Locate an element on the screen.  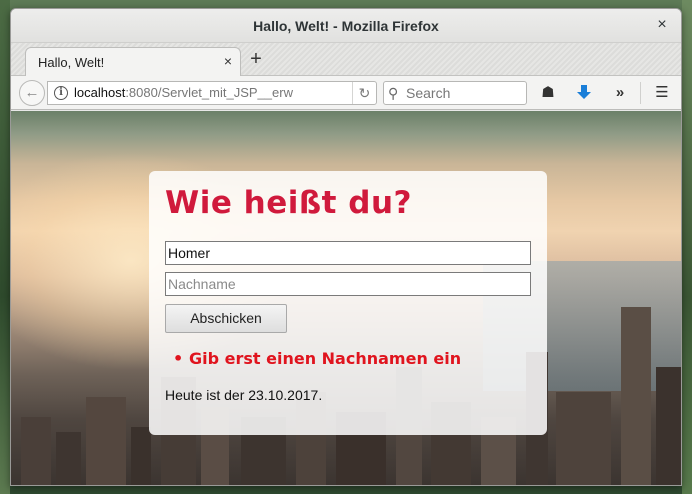
window-titlebar: Hallo, Welt! - Mozilla Firefox × is located at coordinates (346, 26).